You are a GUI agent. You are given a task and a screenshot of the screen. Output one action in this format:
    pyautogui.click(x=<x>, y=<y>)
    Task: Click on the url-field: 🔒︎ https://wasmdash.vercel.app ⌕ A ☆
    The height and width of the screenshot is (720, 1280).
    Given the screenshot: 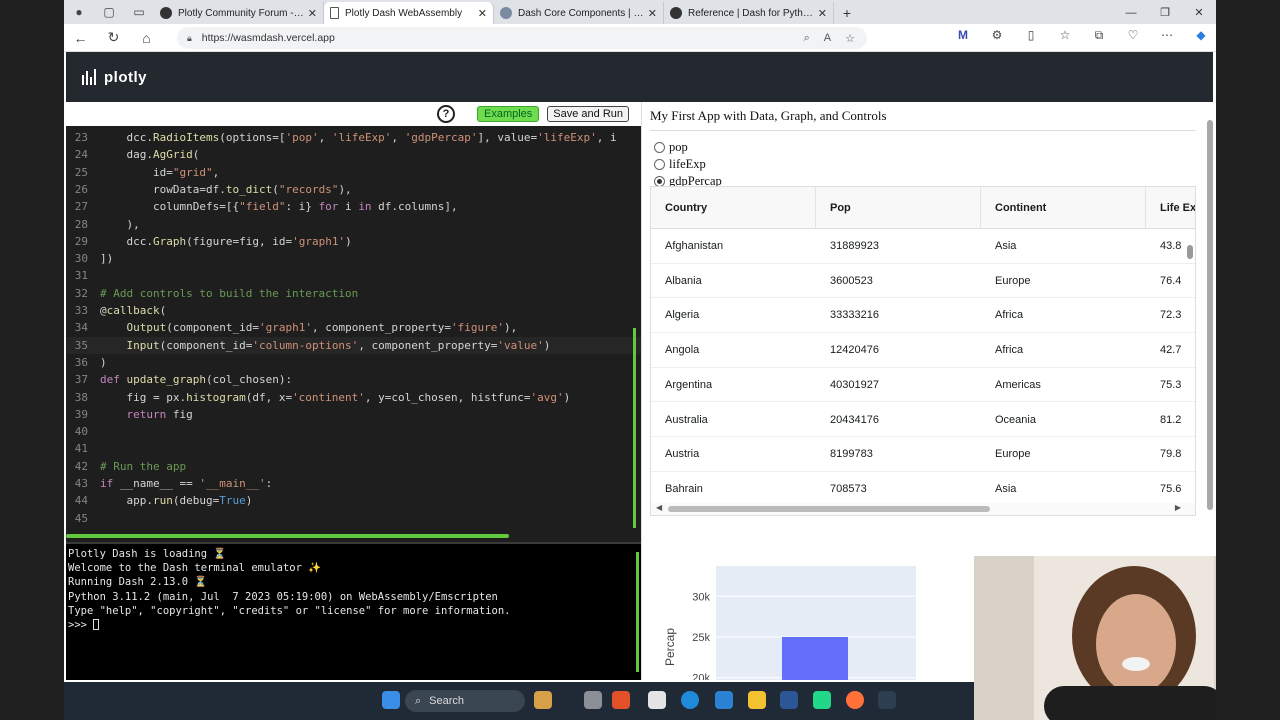 What is the action you would take?
    pyautogui.click(x=522, y=38)
    